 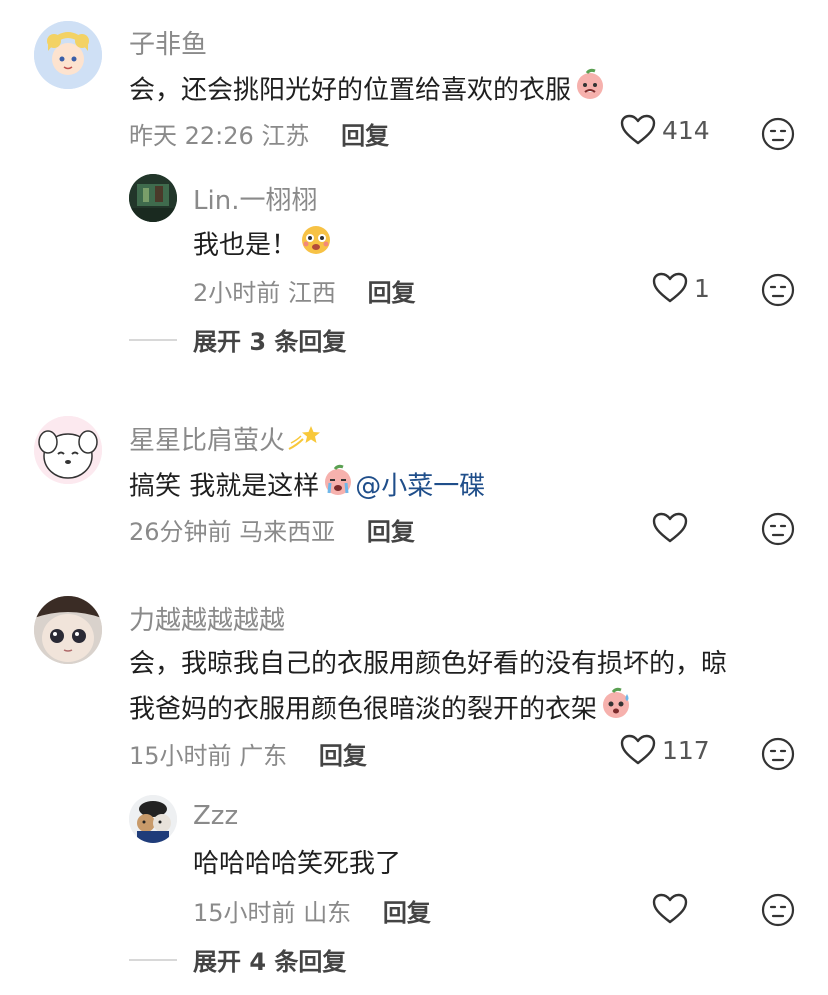 I want to click on like-count: 1, so click(x=702, y=288).